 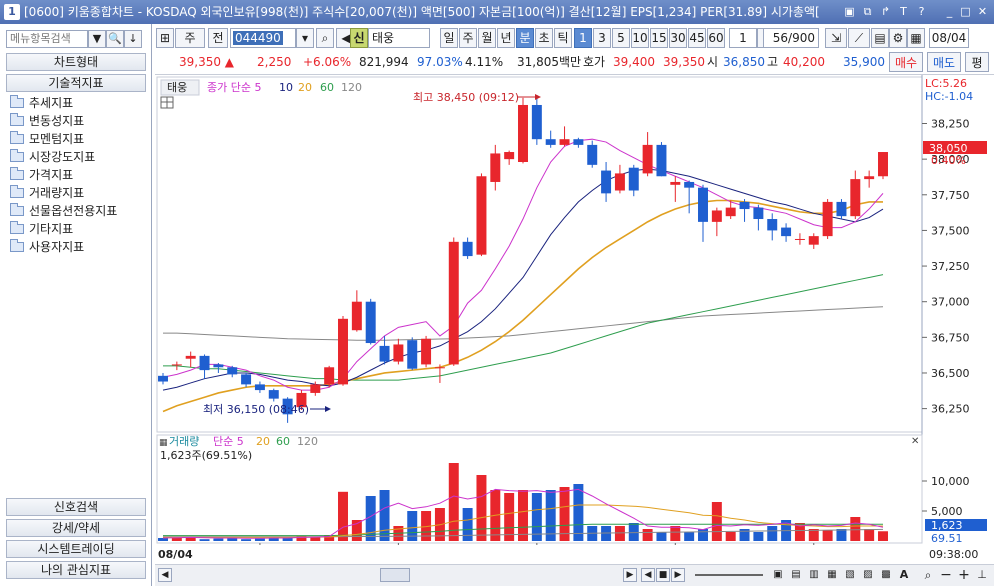 I want to click on legend-ma20: 20, so click(x=305, y=87).